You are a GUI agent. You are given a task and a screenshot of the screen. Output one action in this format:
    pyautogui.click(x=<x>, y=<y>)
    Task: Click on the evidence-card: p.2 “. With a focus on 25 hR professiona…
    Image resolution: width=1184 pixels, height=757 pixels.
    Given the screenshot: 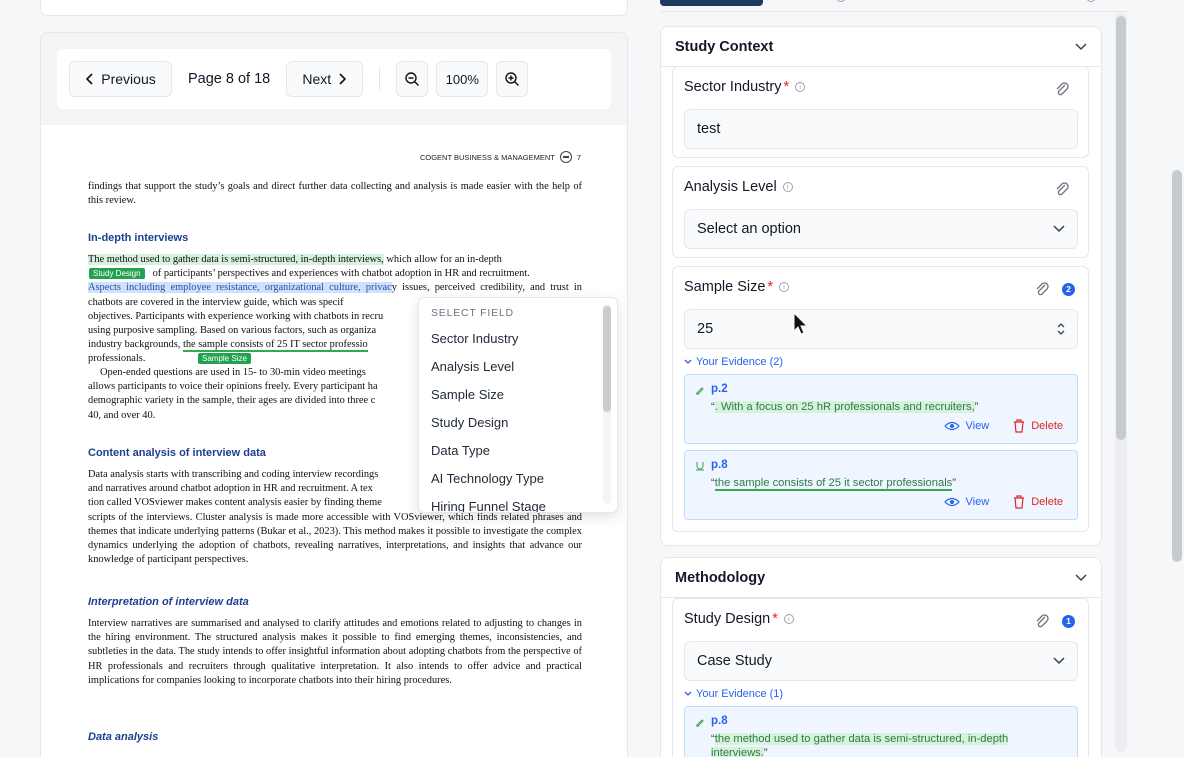 What is the action you would take?
    pyautogui.click(x=881, y=409)
    